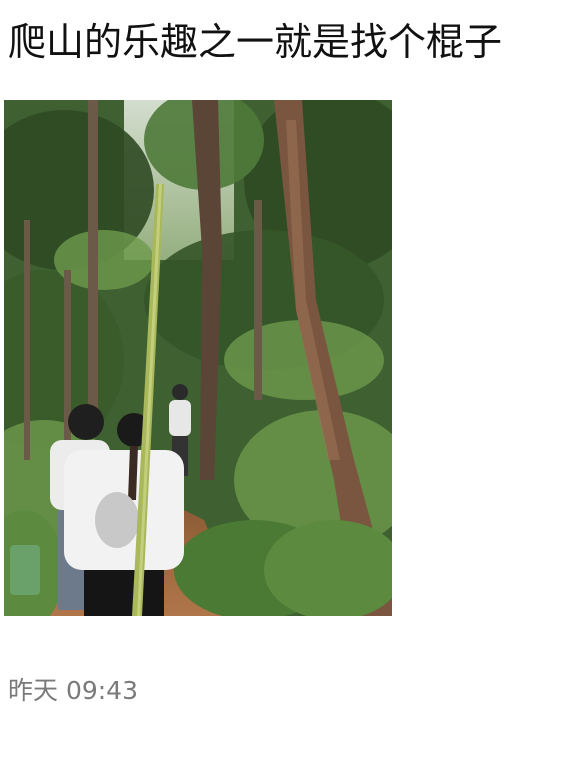 This screenshot has width=582, height=776. I want to click on post-title: 爬山的乐趣之一就是找个棍子, so click(255, 42).